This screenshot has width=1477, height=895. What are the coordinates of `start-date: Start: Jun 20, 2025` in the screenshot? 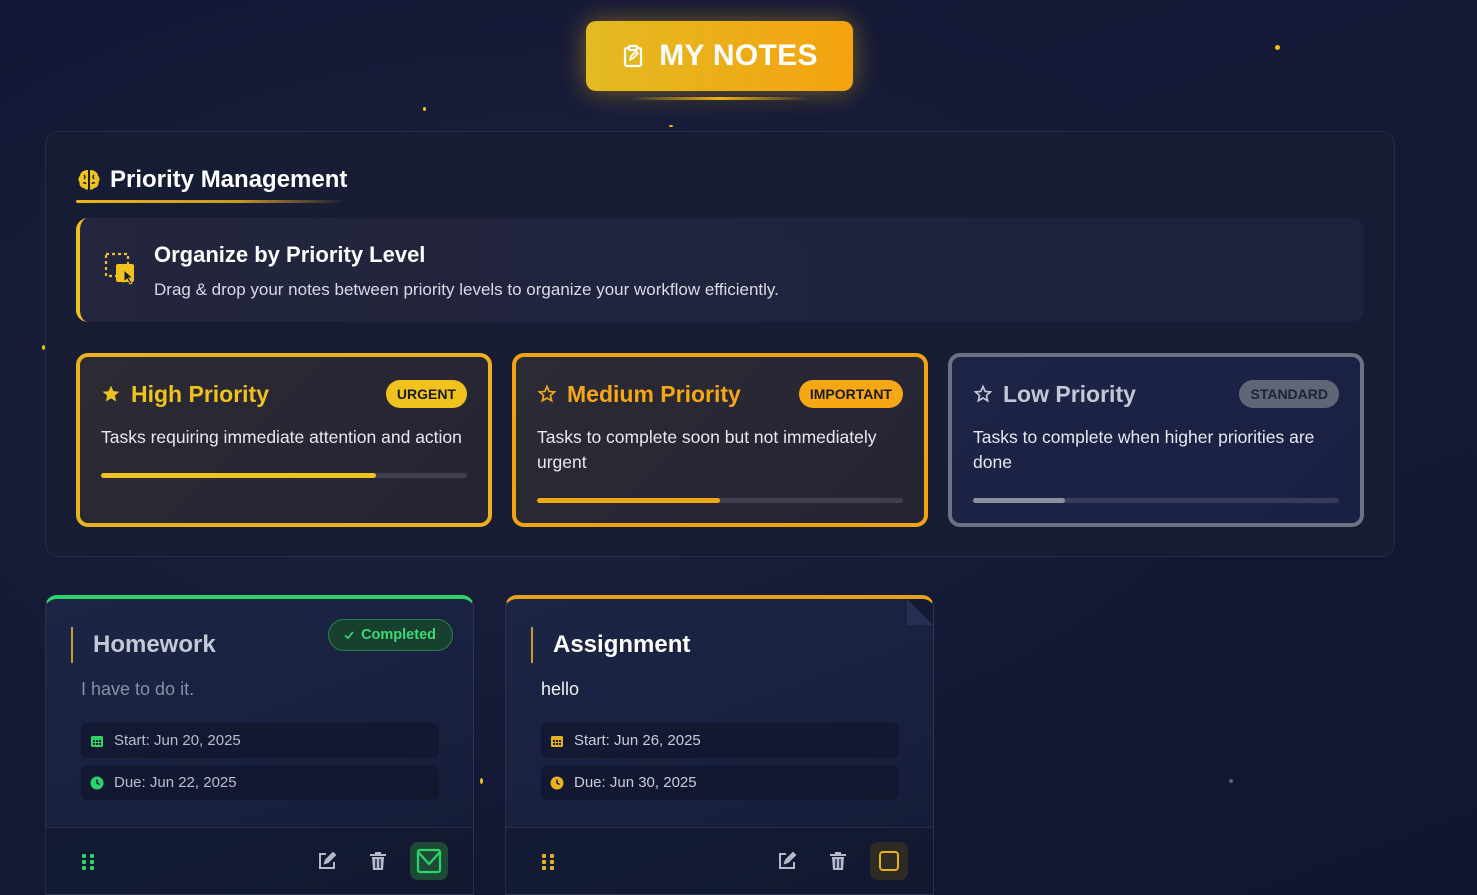 It's located at (260, 740).